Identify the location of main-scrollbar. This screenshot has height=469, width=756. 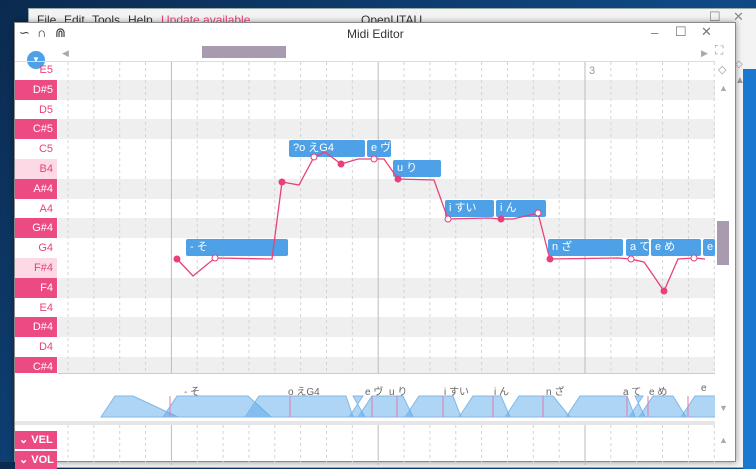
(749, 269).